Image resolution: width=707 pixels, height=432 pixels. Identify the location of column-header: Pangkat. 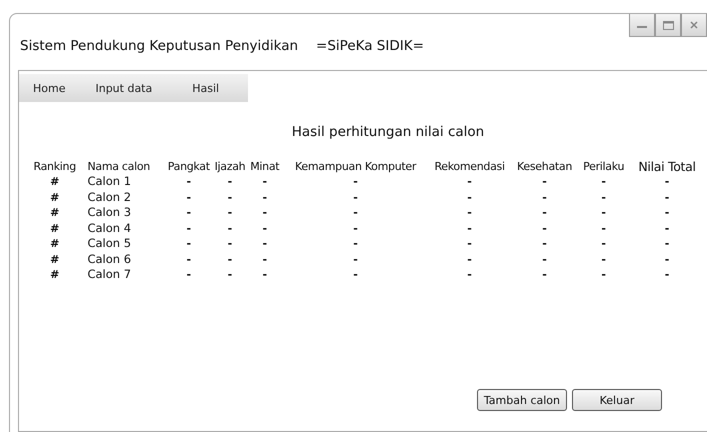
(188, 166).